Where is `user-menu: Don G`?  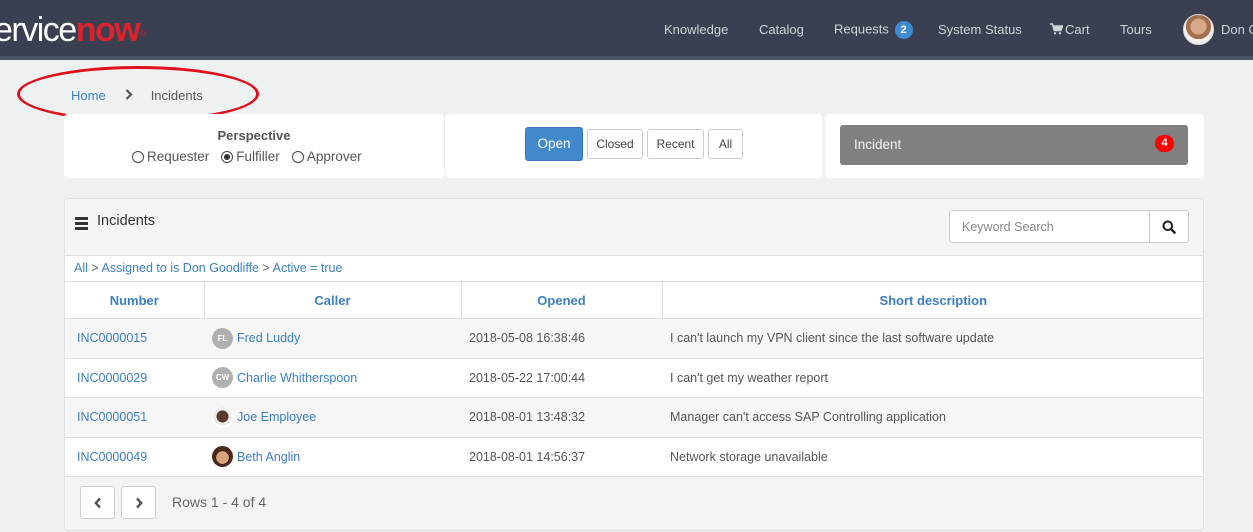
user-menu: Don G is located at coordinates (1237, 29).